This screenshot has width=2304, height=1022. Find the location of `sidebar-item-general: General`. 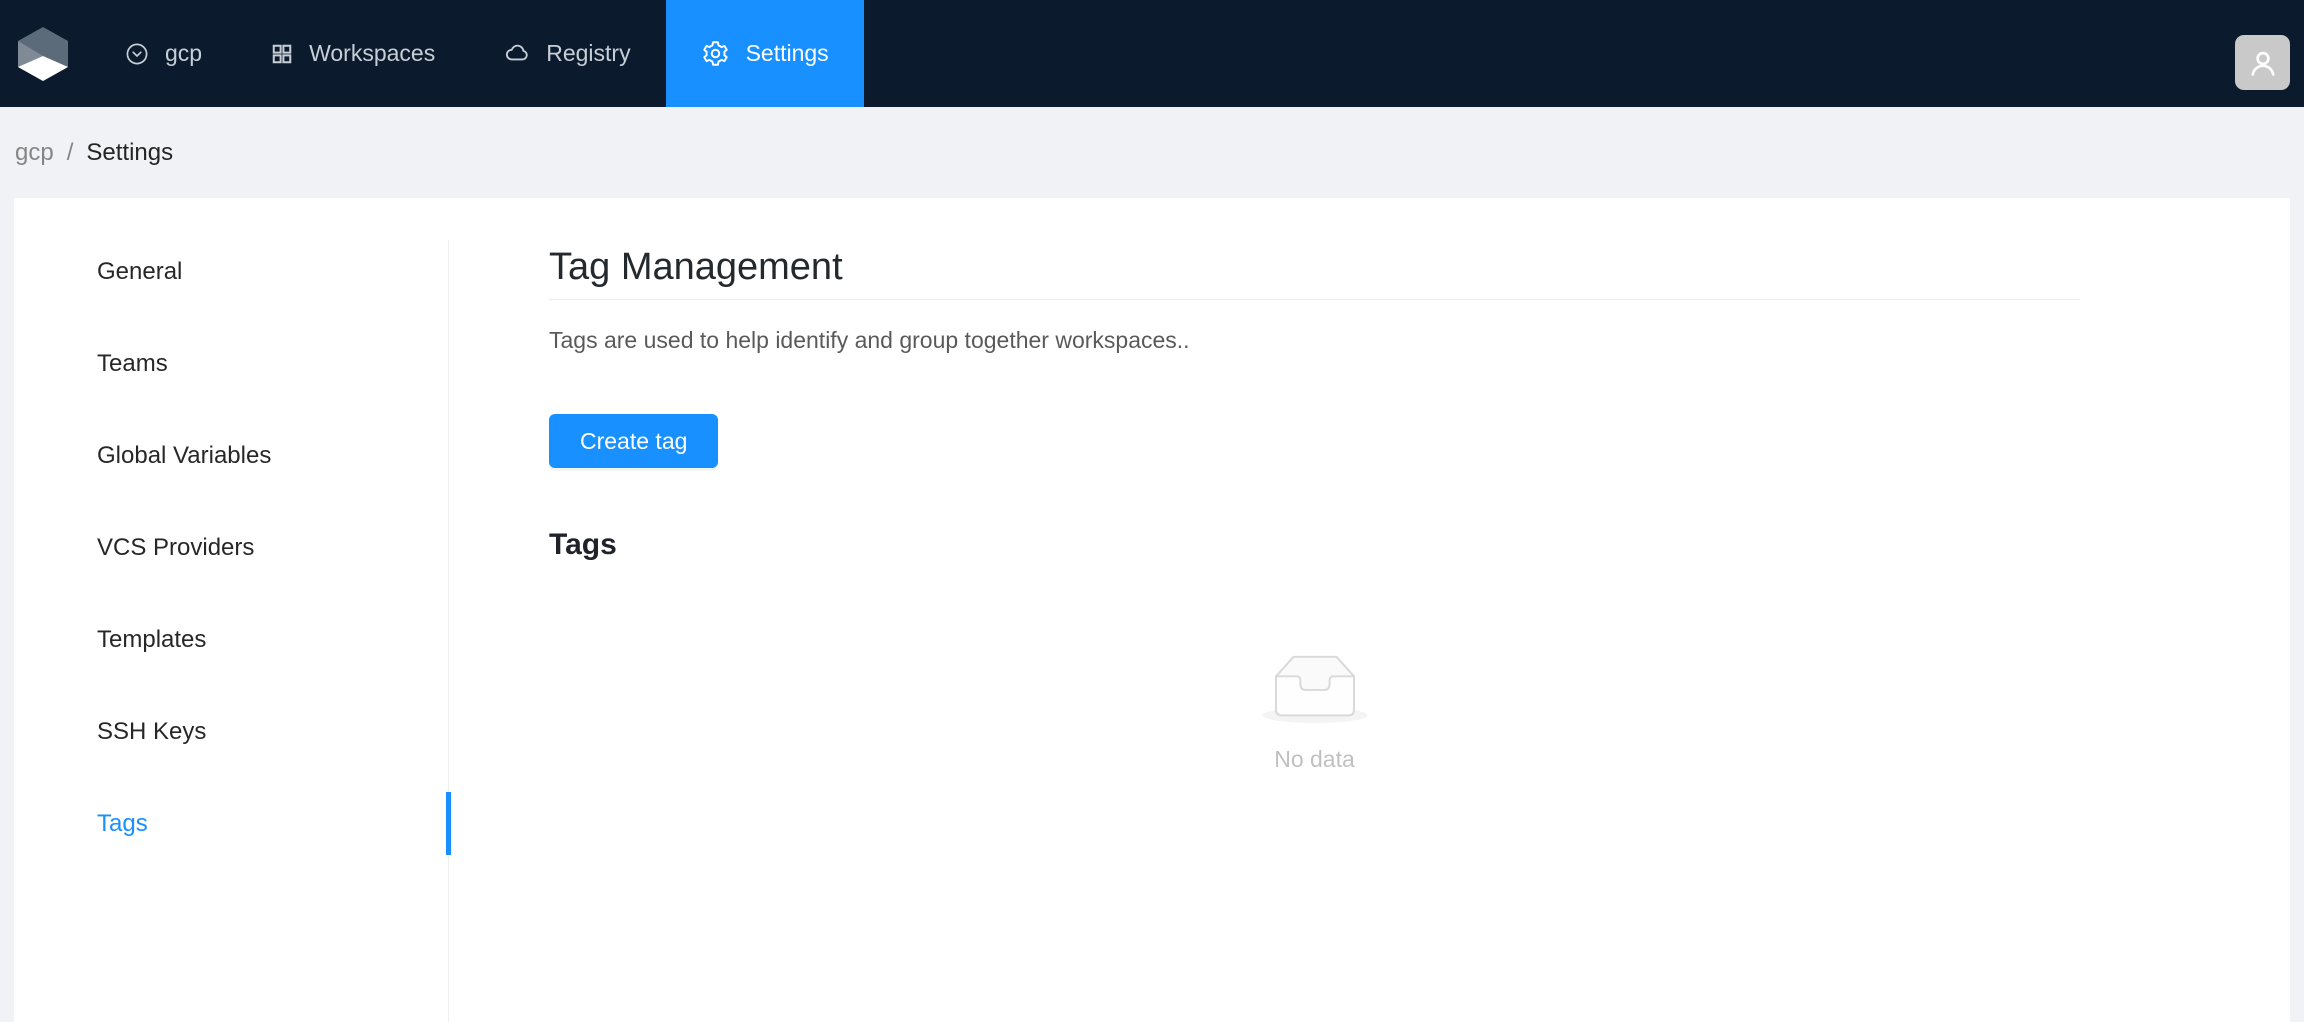

sidebar-item-general: General is located at coordinates (231, 271).